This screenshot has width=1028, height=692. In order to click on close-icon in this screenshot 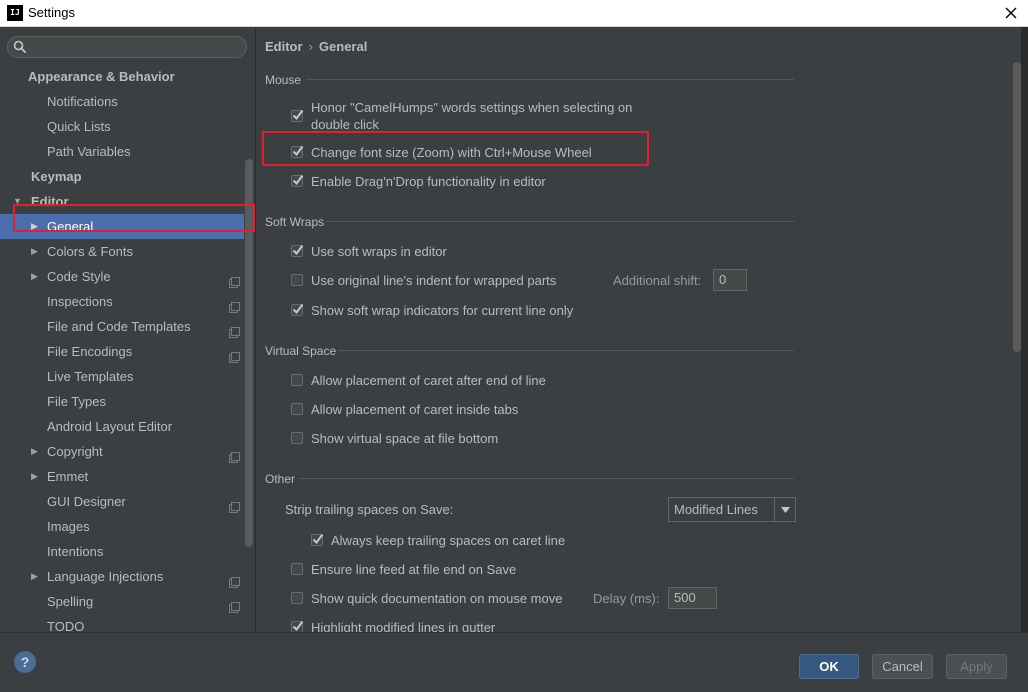, I will do `click(1011, 13)`.